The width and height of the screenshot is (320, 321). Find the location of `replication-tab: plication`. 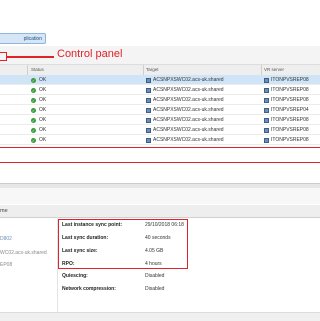

replication-tab: plication is located at coordinates (23, 38).